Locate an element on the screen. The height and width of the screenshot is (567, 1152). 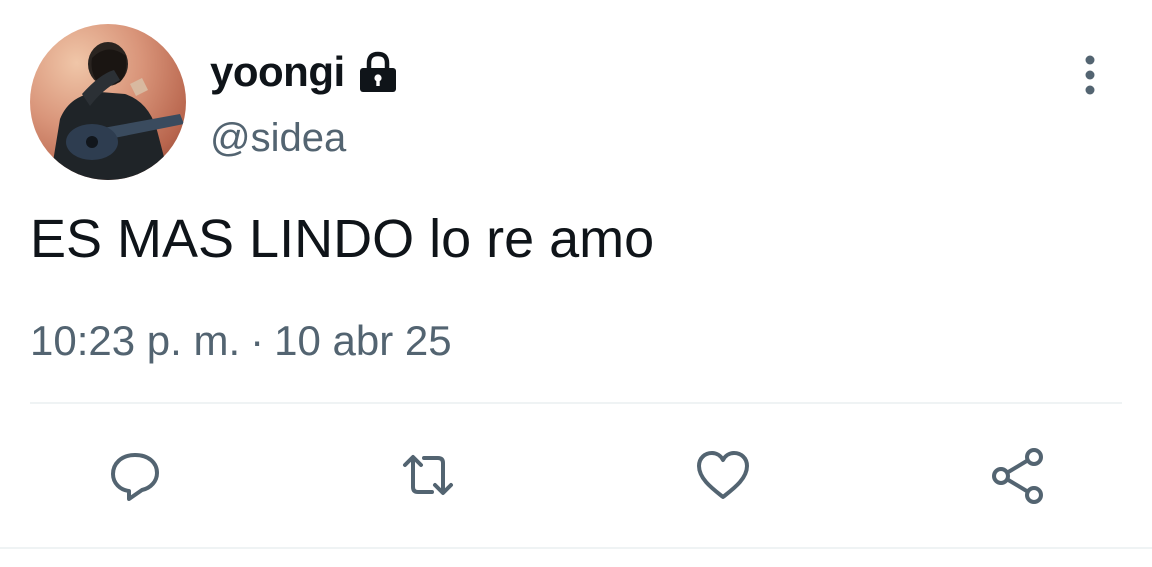
tweet-time: 10:23 p. m. is located at coordinates (135, 340).